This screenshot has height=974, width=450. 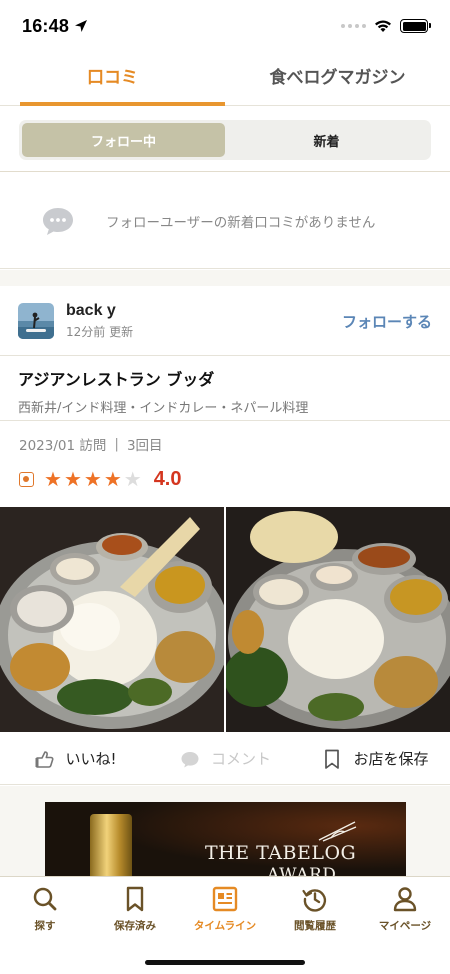 I want to click on nav-timeline-label: タイムライン, so click(x=225, y=926).